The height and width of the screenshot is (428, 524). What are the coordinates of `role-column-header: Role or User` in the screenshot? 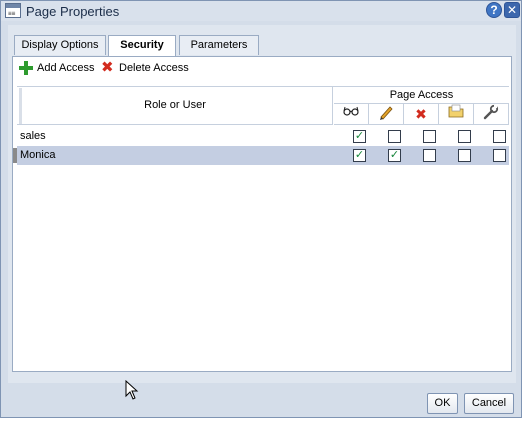 It's located at (175, 106).